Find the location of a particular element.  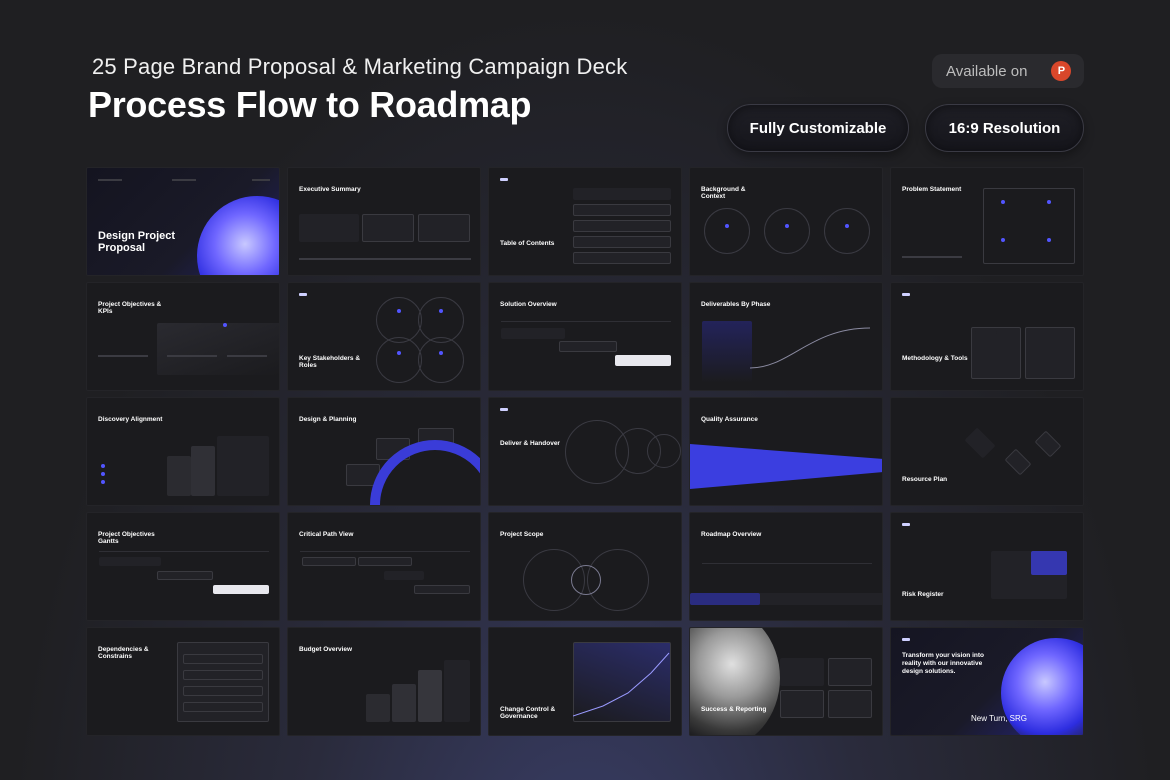

slide-title: Roadmap Overview is located at coordinates (731, 534).